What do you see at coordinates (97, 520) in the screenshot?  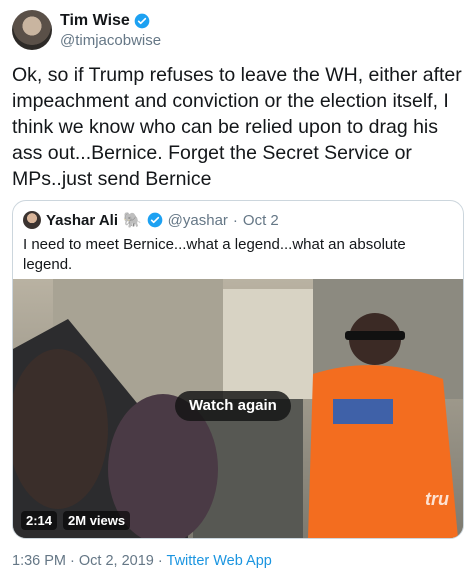 I see `video-views: 2M views` at bounding box center [97, 520].